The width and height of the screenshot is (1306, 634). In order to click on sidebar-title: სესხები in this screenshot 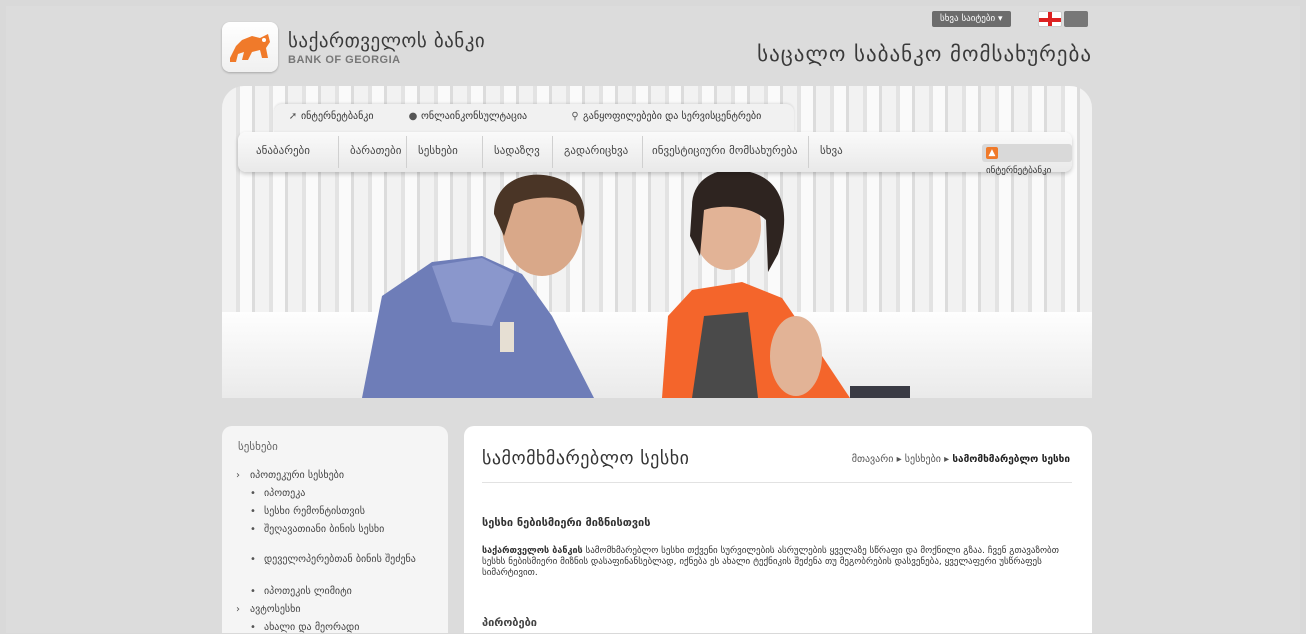, I will do `click(258, 446)`.